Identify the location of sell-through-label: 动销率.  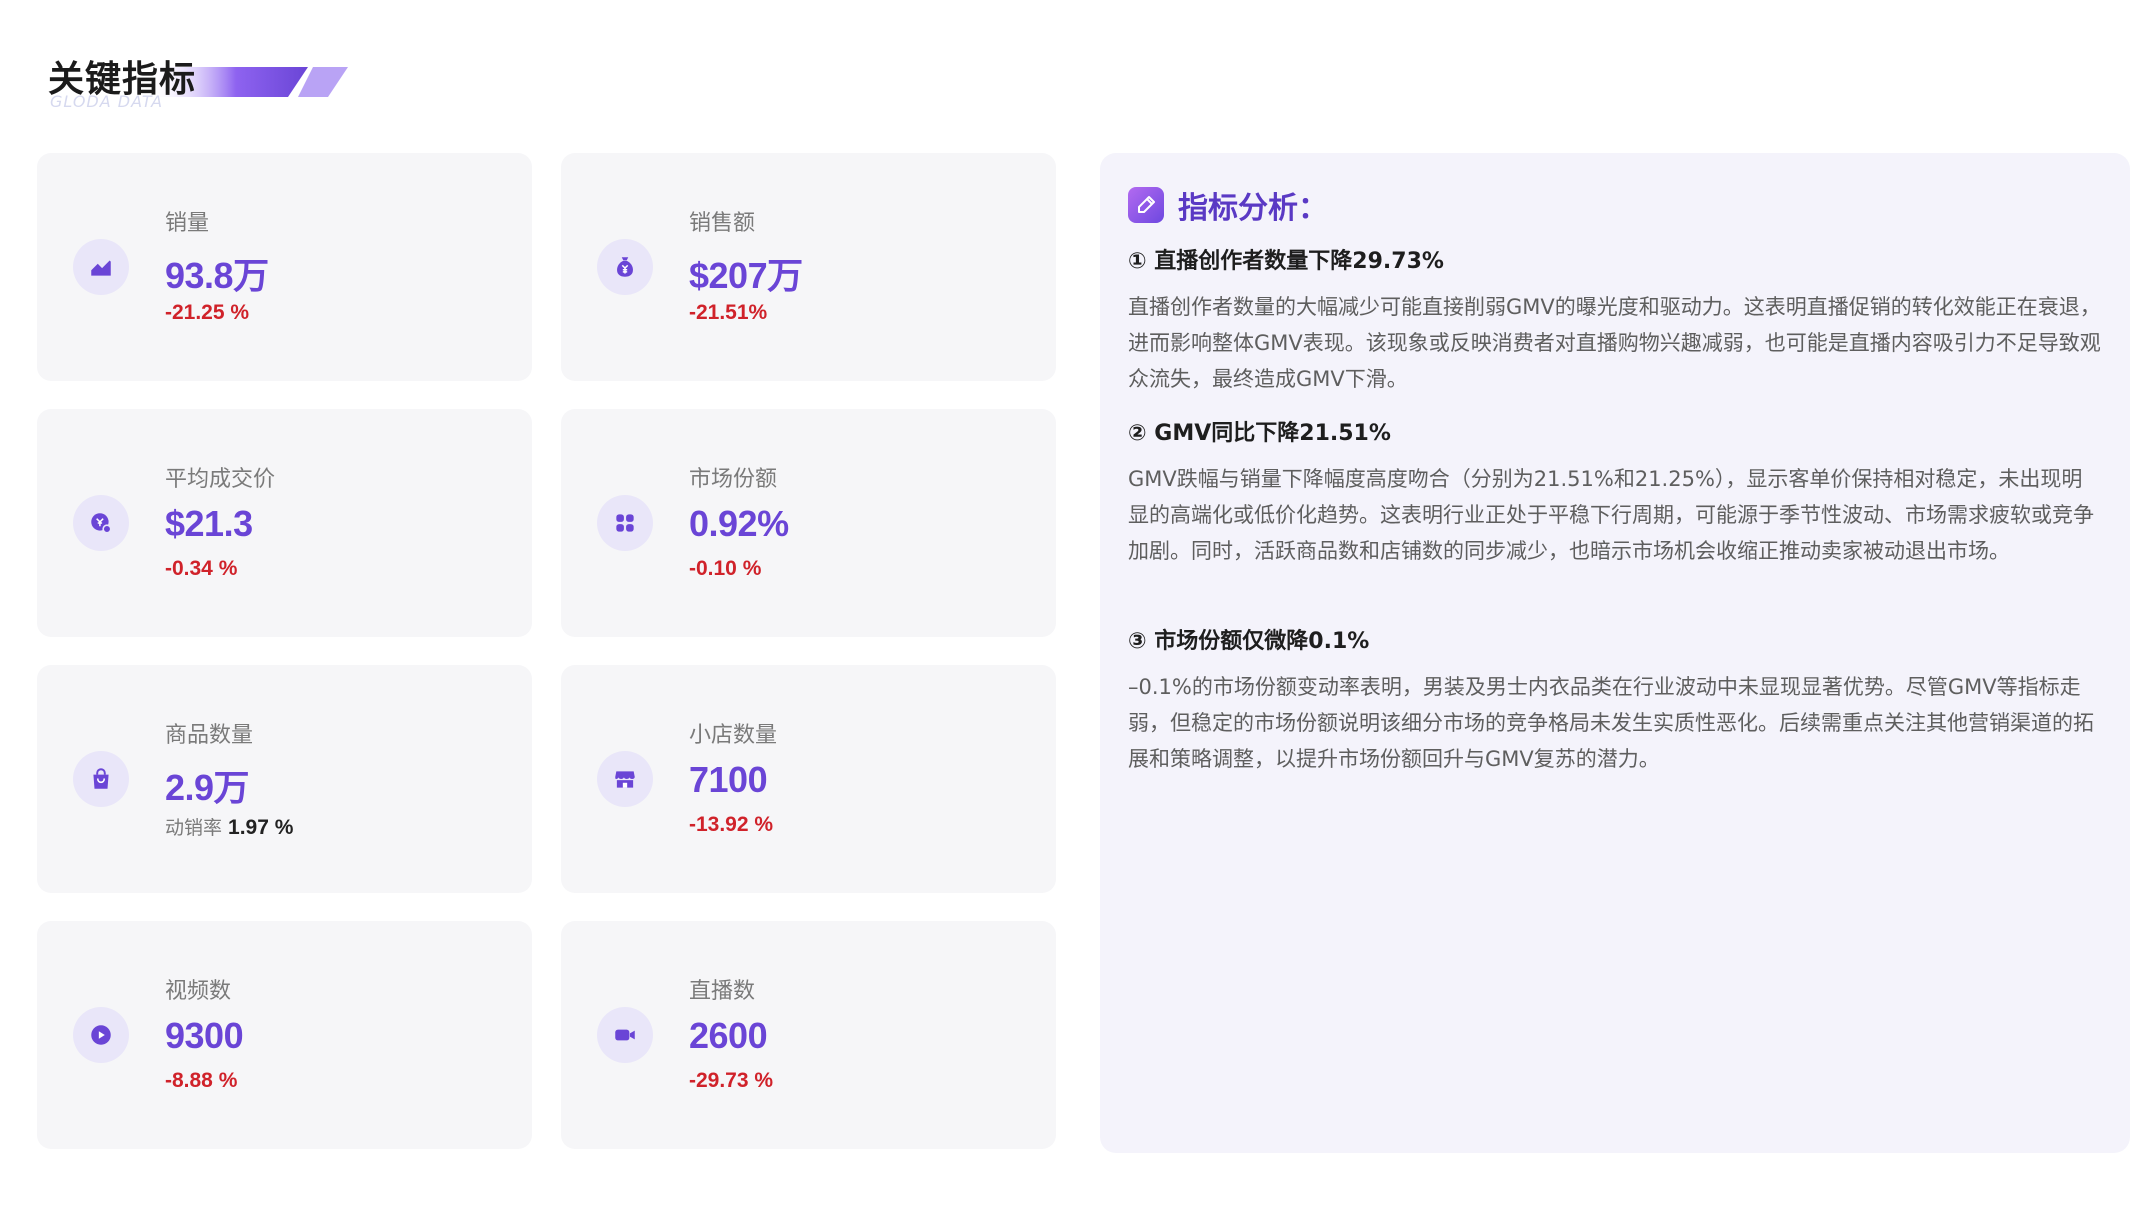
(194, 828).